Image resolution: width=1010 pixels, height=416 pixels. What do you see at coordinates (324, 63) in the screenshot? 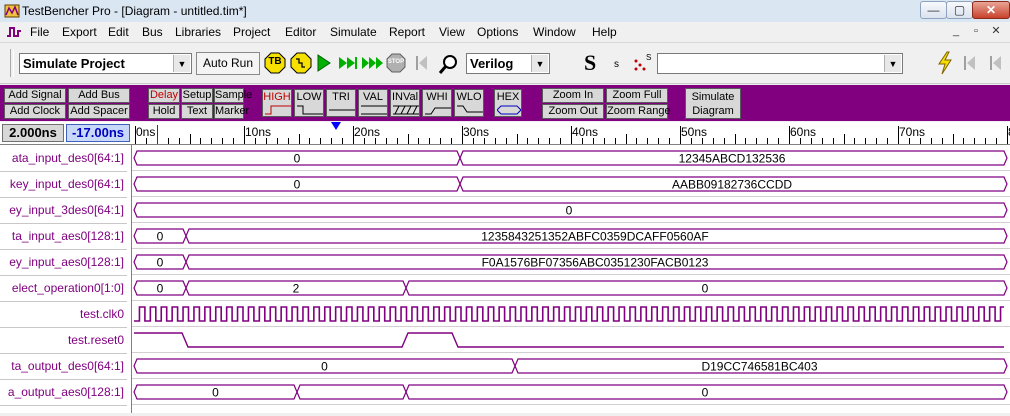
I see `run-icon` at bounding box center [324, 63].